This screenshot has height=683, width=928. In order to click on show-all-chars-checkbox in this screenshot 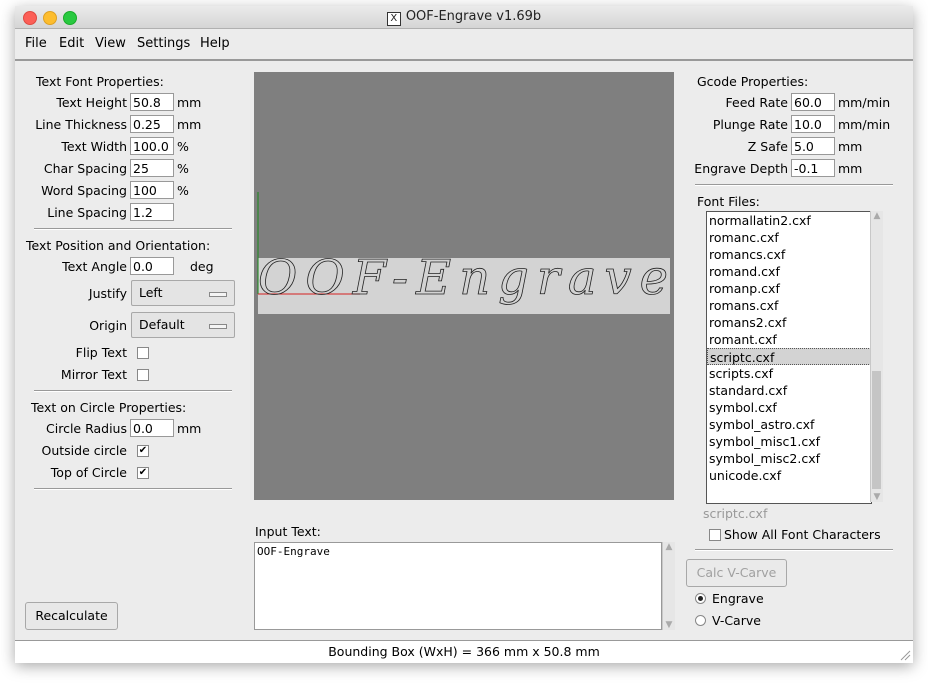, I will do `click(715, 535)`.